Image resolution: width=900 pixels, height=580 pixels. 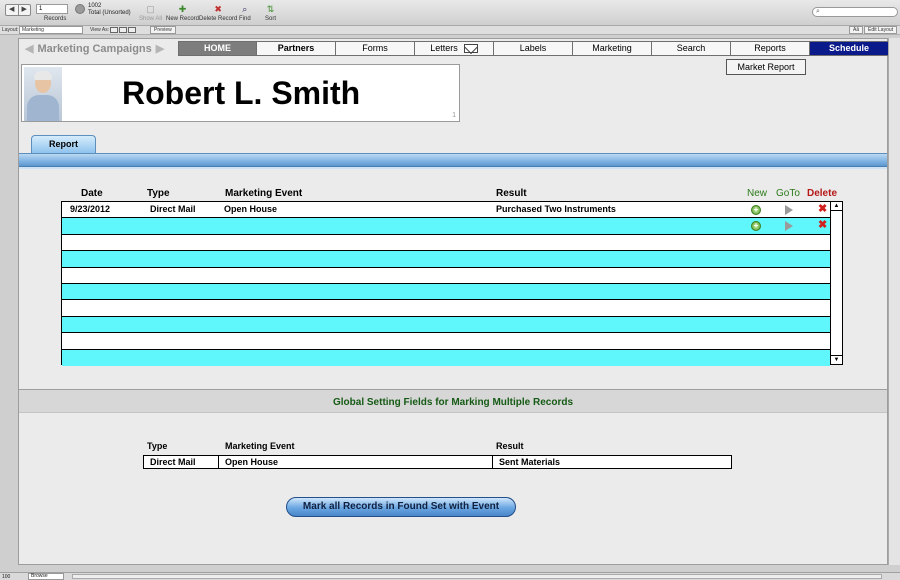 I want to click on row-type: Direct Mail, so click(x=173, y=209).